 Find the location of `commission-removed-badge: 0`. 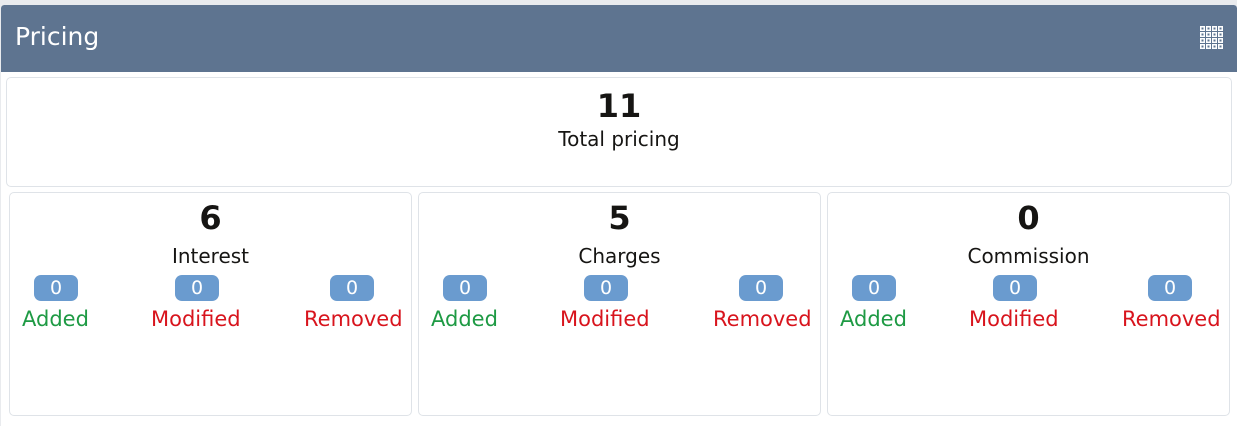

commission-removed-badge: 0 is located at coordinates (1170, 288).